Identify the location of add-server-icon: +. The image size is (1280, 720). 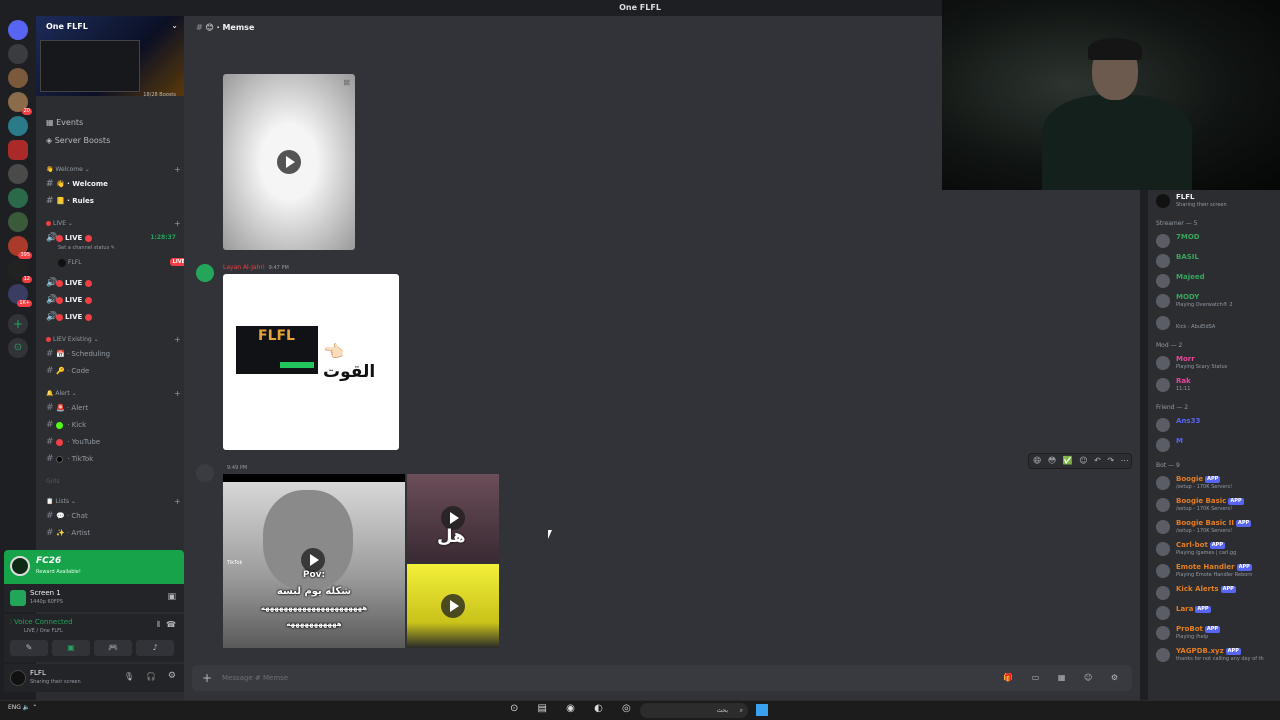
(18, 324).